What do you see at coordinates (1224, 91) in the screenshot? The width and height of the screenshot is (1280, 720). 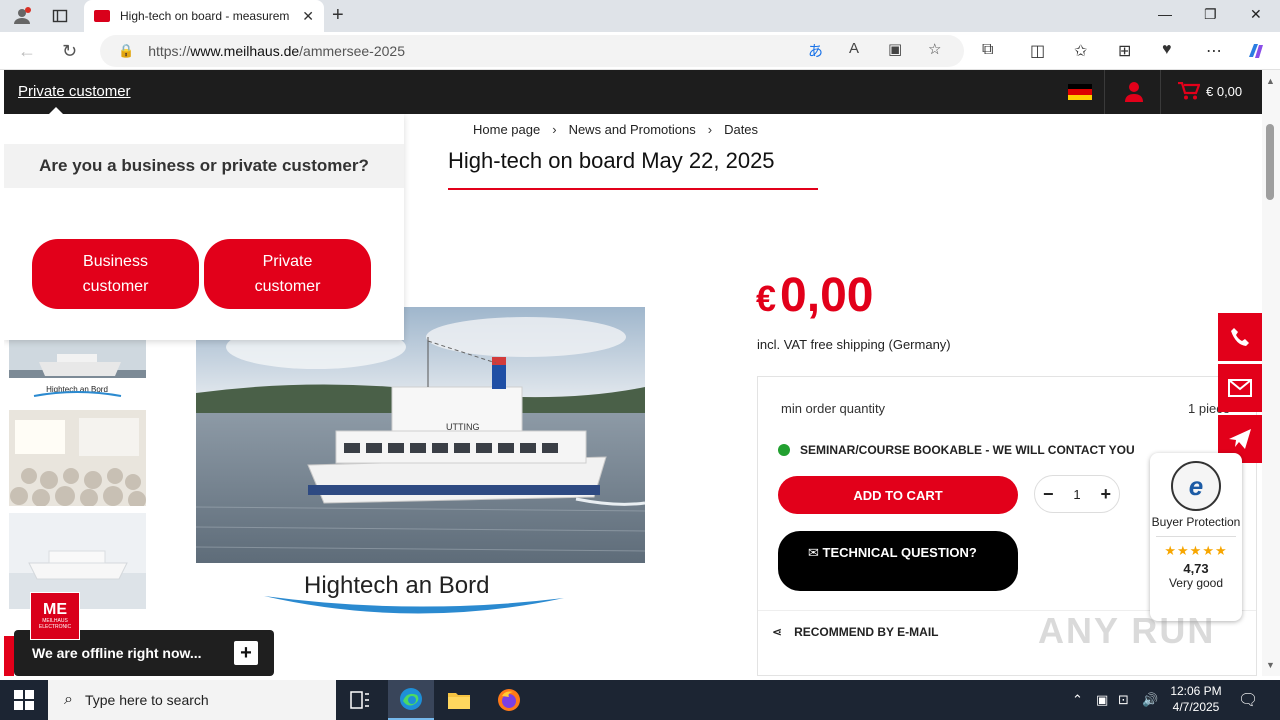 I see `cart-total: € 0,00` at bounding box center [1224, 91].